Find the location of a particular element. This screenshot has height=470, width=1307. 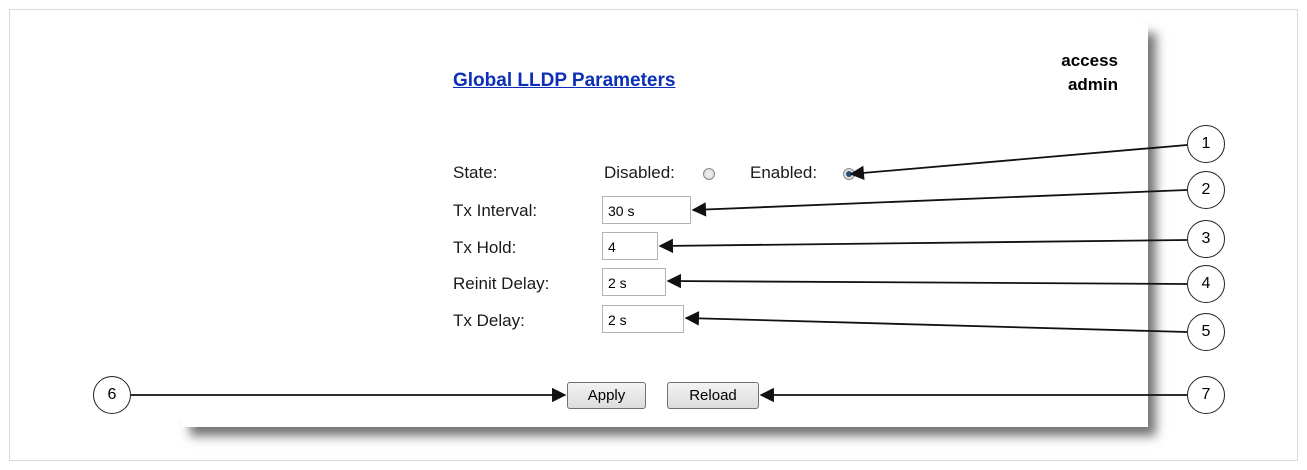

callout-6: 6 is located at coordinates (112, 395).